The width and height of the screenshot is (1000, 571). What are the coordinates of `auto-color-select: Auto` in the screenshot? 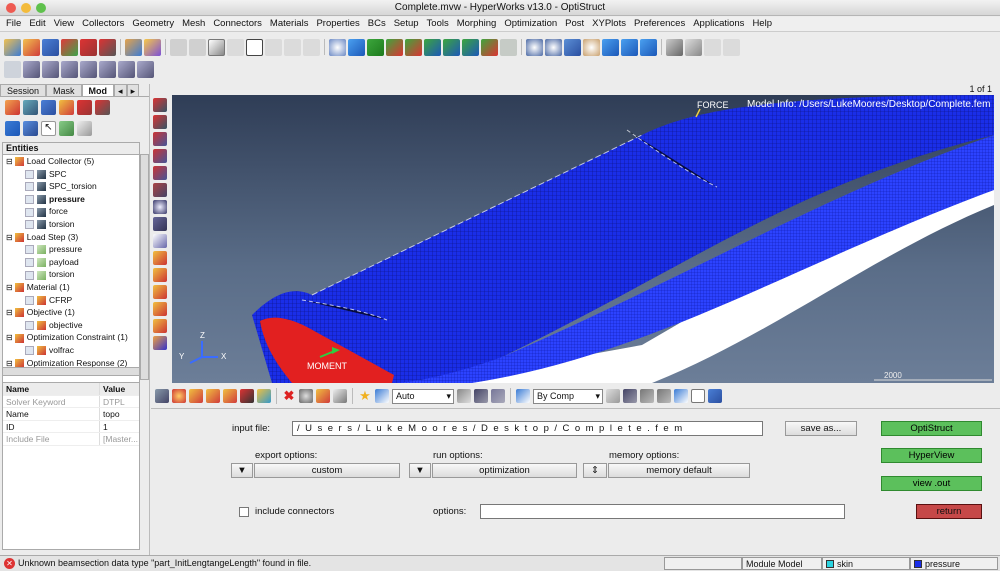 It's located at (423, 396).